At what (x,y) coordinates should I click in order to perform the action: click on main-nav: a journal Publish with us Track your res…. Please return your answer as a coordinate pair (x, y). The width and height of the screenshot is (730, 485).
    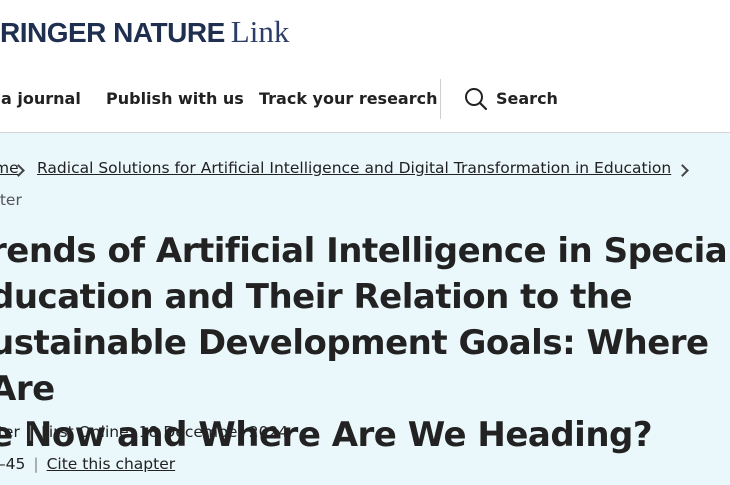
    Looking at the image, I should click on (365, 99).